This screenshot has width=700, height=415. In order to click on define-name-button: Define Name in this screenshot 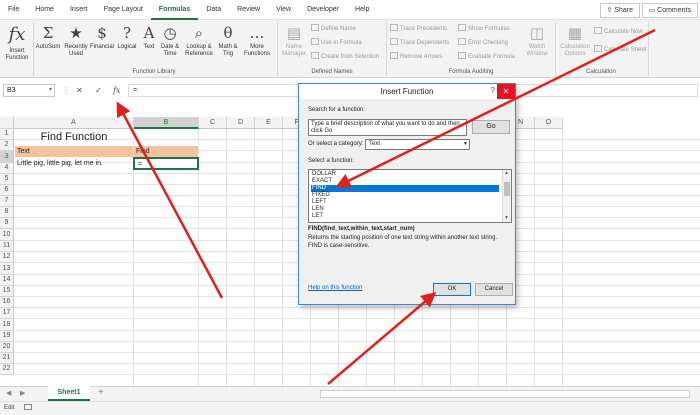, I will do `click(333, 28)`.